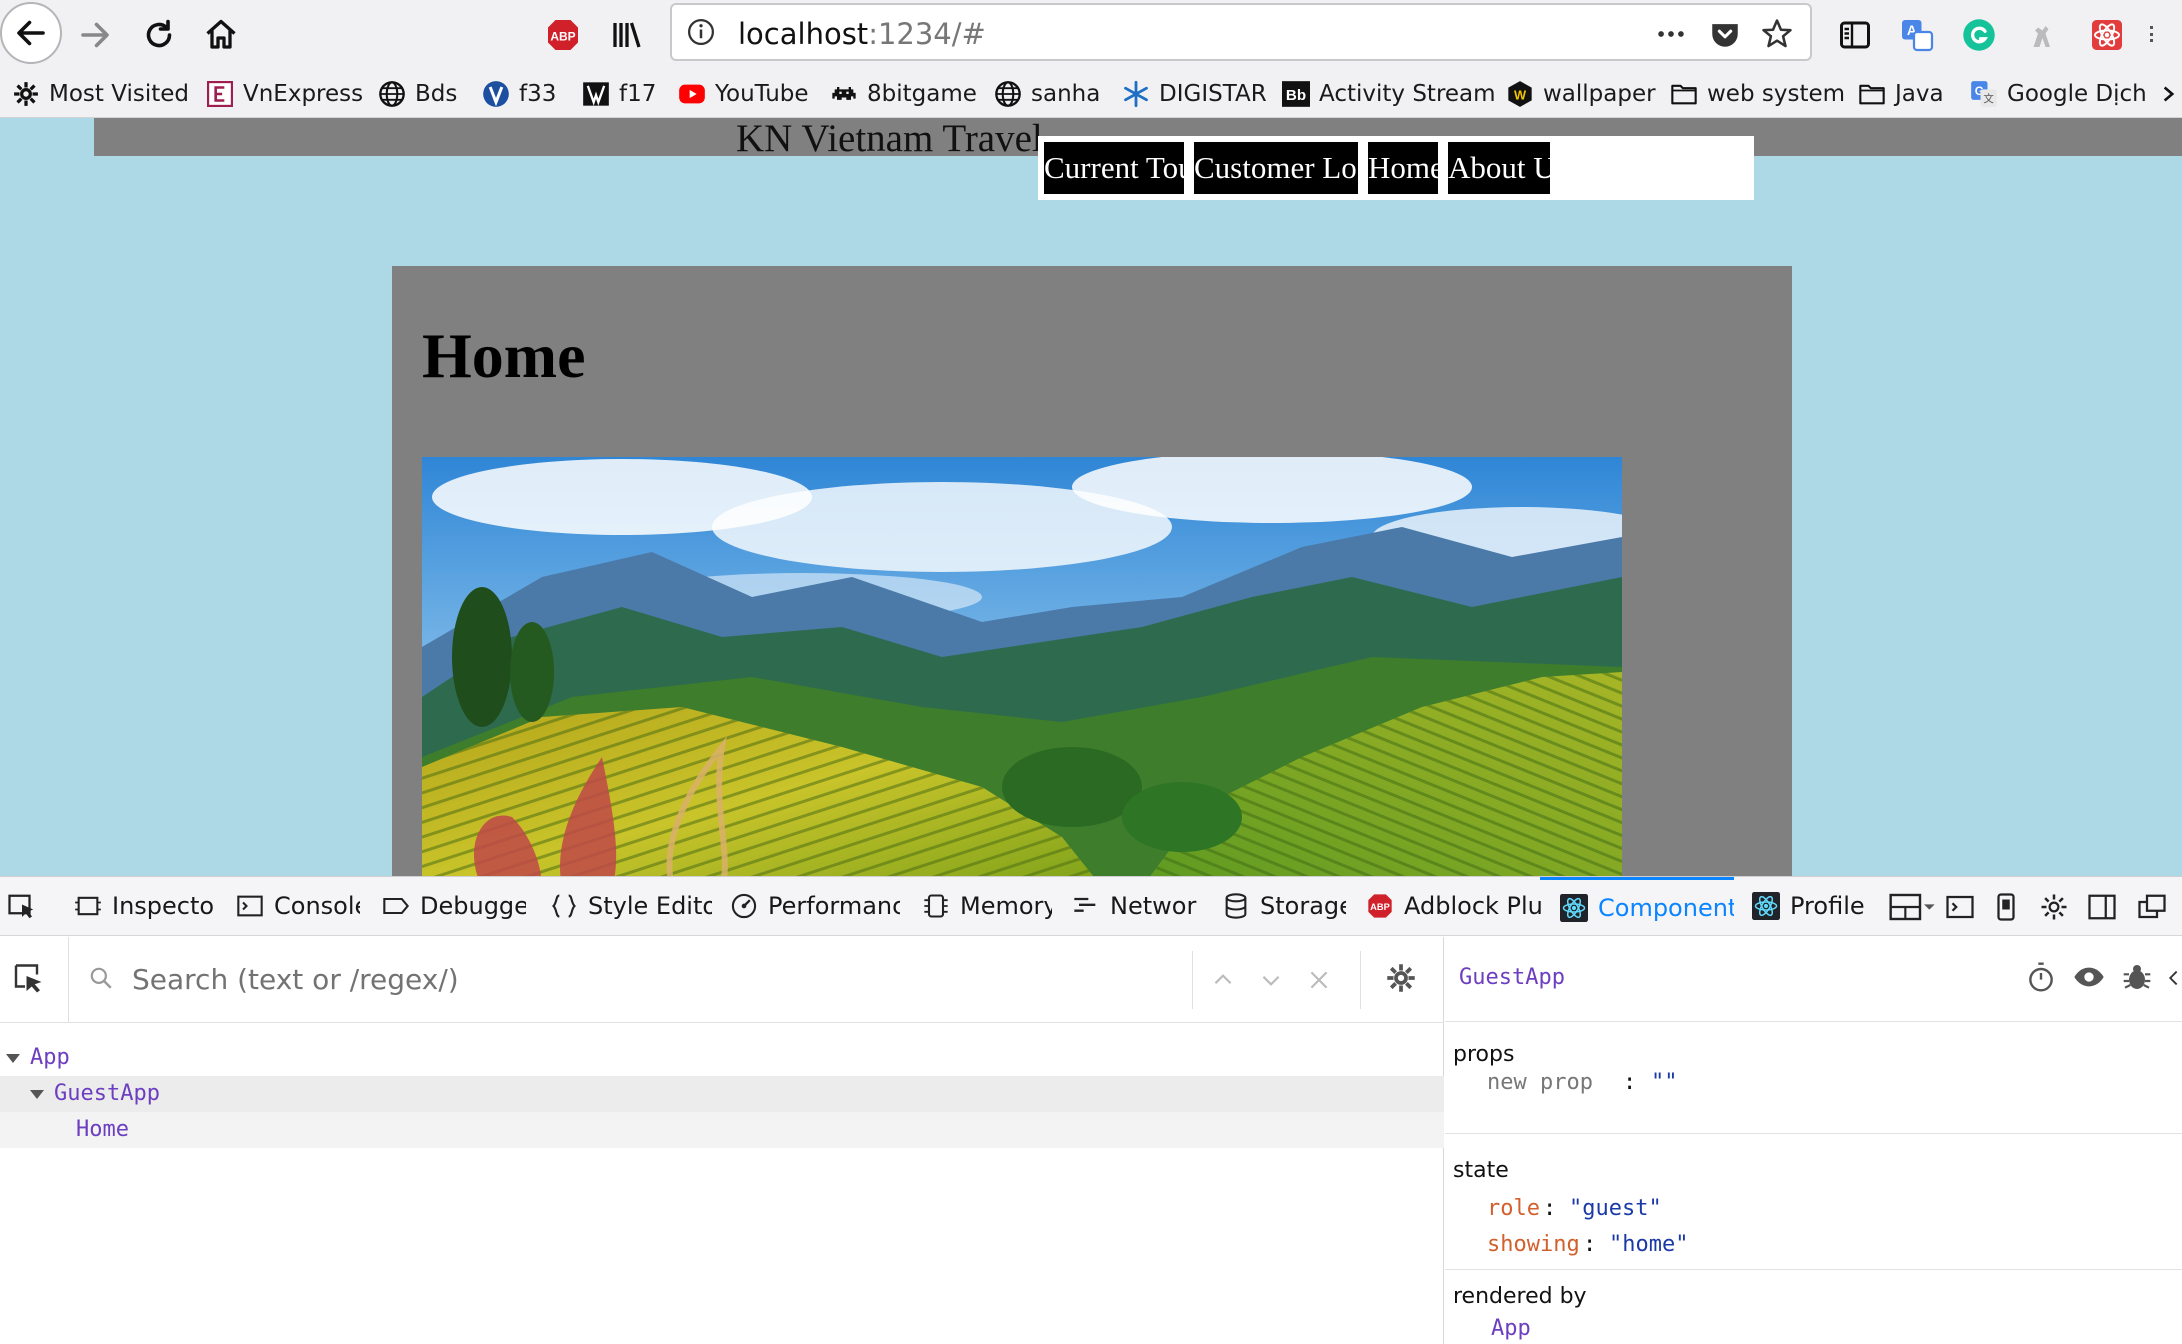  I want to click on state-section: state role : "guest" showing : "home", so click(1813, 1201).